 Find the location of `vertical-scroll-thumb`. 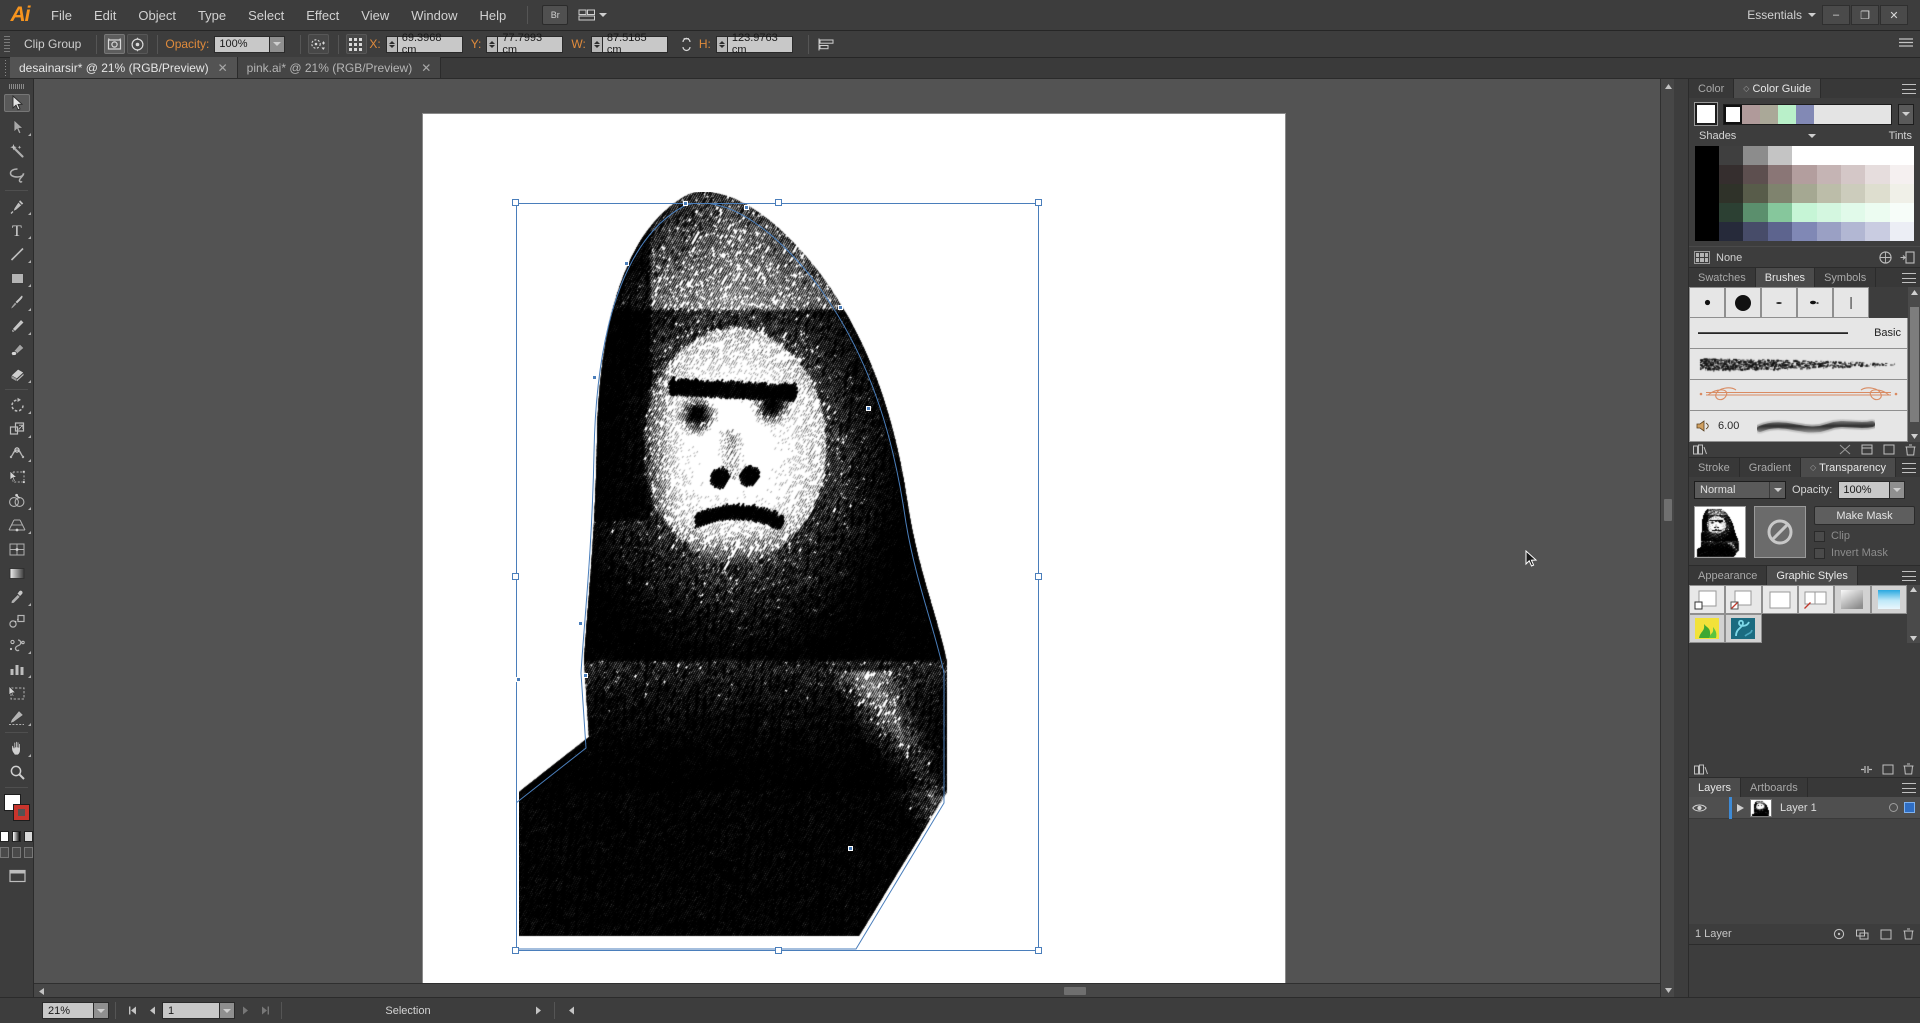

vertical-scroll-thumb is located at coordinates (1668, 510).